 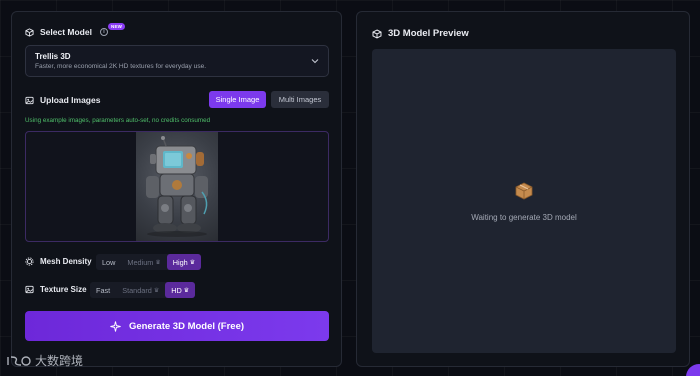 What do you see at coordinates (524, 217) in the screenshot?
I see `waiting-message: Waiting to generate 3D model` at bounding box center [524, 217].